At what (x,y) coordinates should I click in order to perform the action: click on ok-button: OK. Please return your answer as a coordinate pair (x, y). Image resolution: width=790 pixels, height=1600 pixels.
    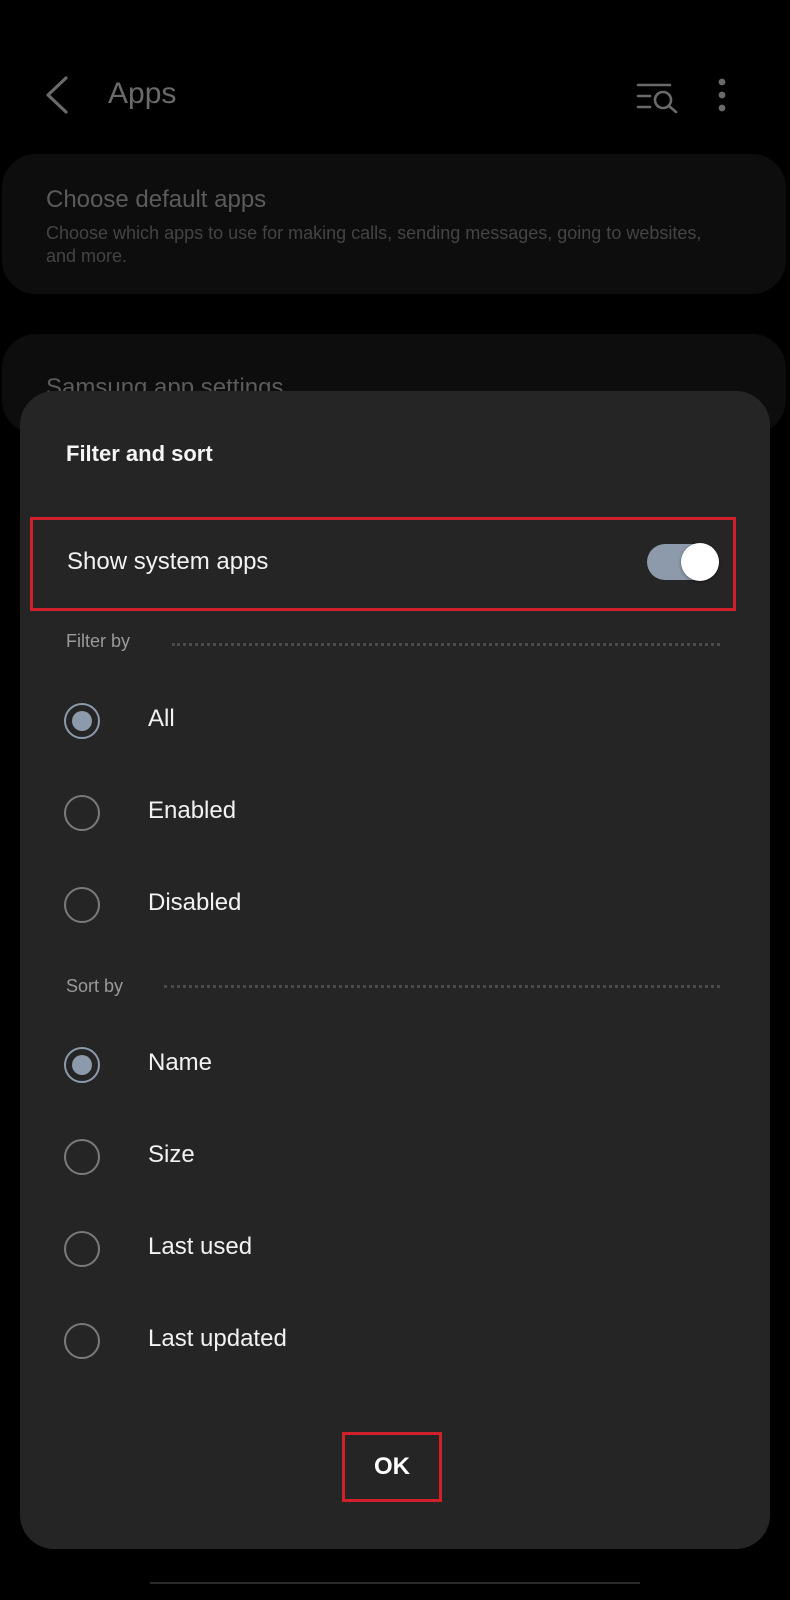
    Looking at the image, I should click on (392, 1467).